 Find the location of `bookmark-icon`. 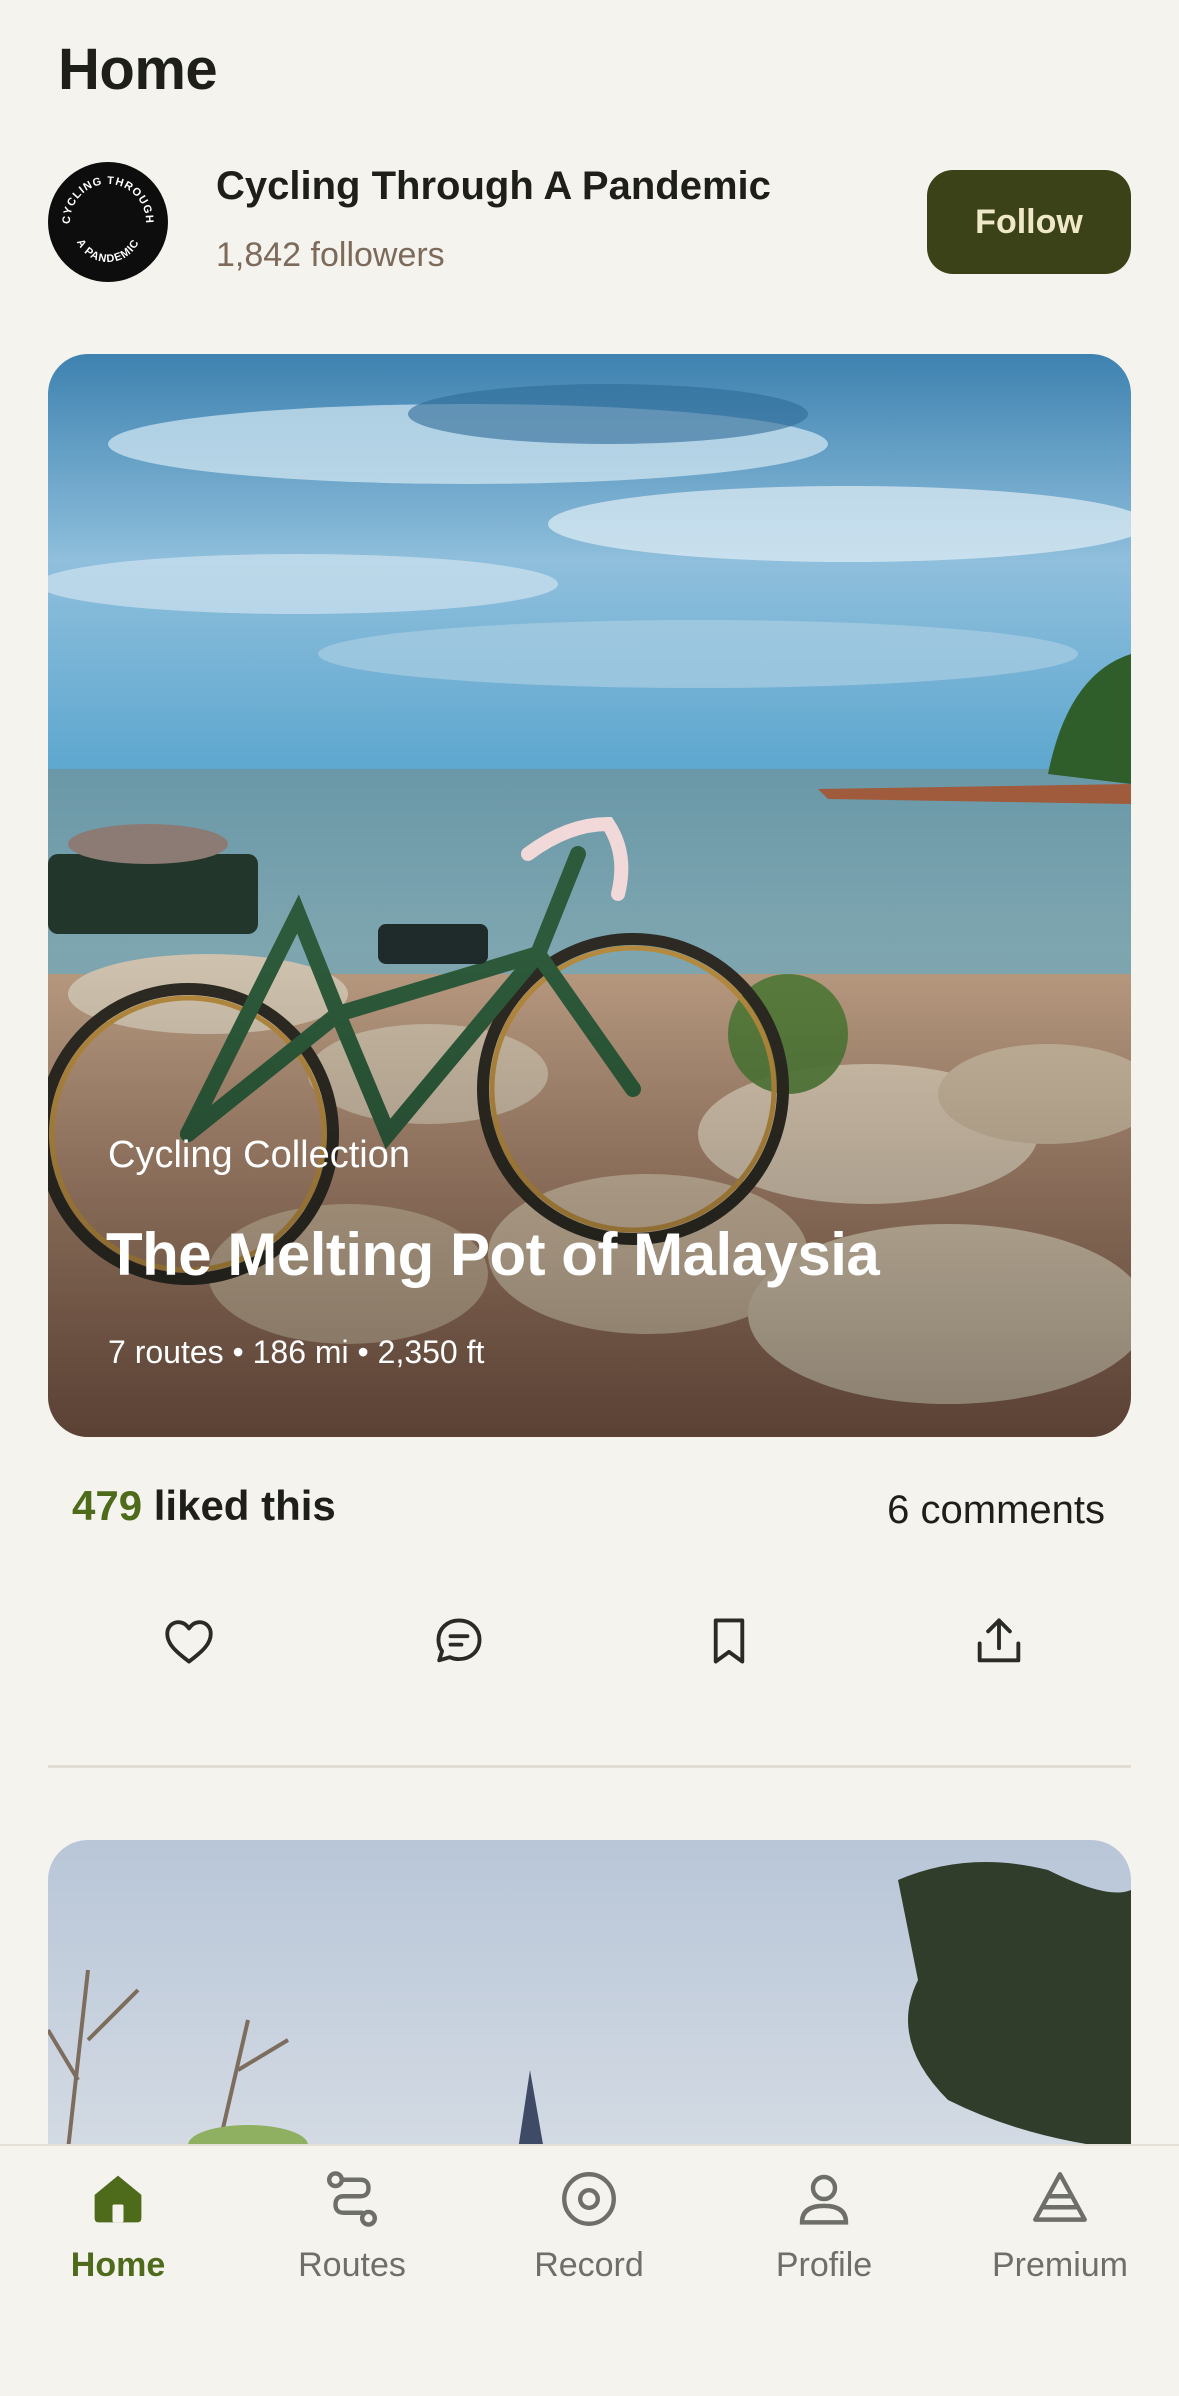

bookmark-icon is located at coordinates (729, 1641).